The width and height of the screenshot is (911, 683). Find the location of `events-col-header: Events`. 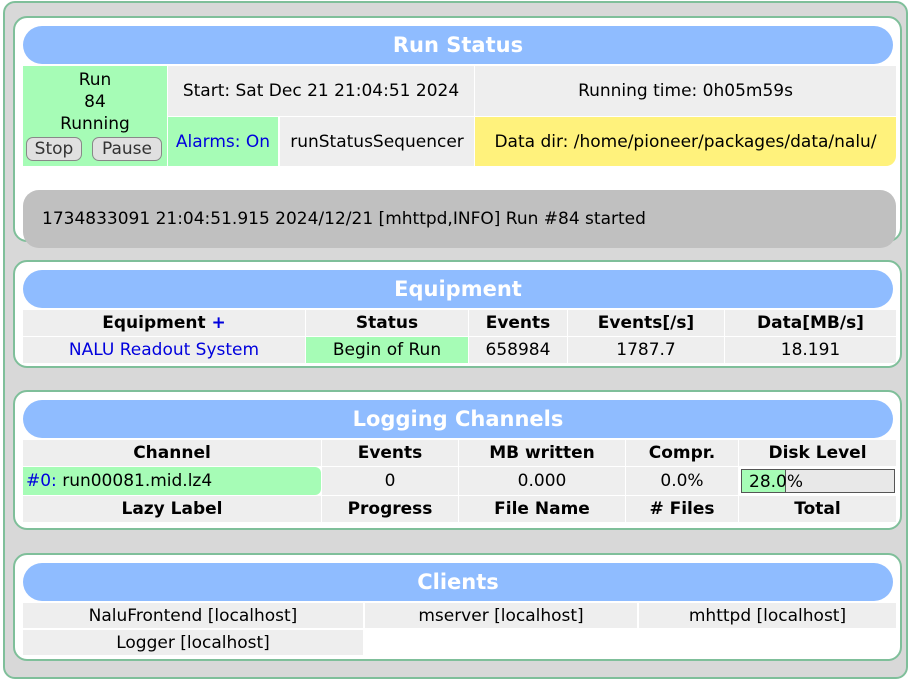

events-col-header: Events is located at coordinates (518, 323).